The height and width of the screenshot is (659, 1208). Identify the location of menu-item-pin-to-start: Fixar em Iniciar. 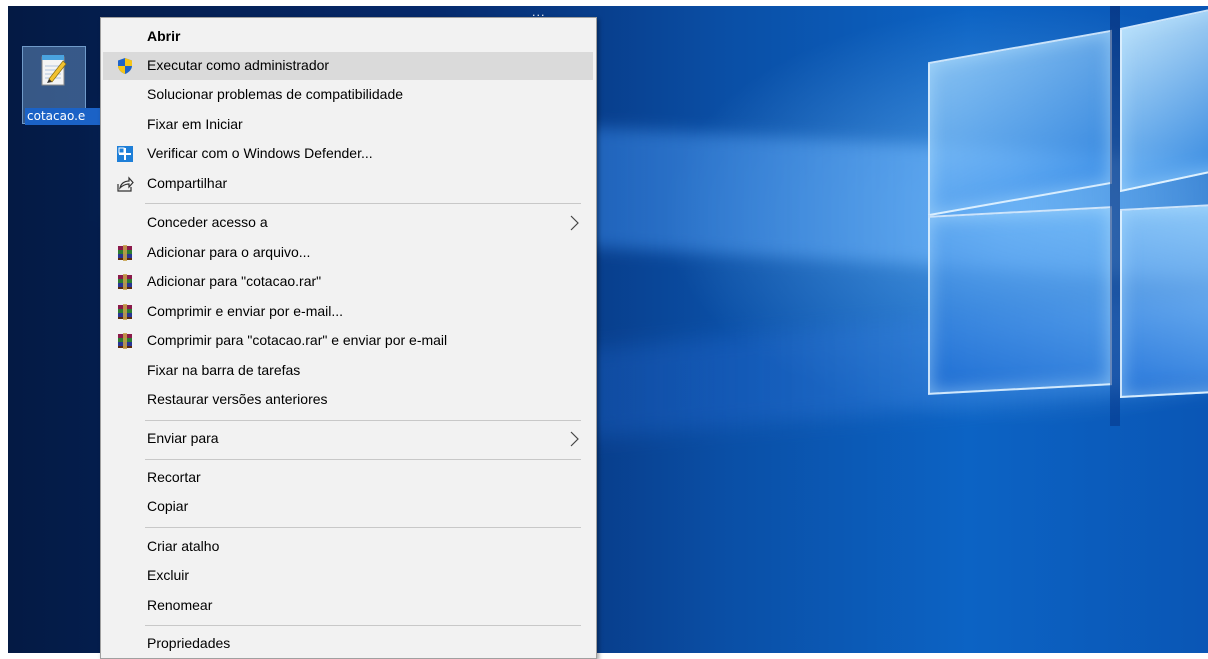
(348, 125).